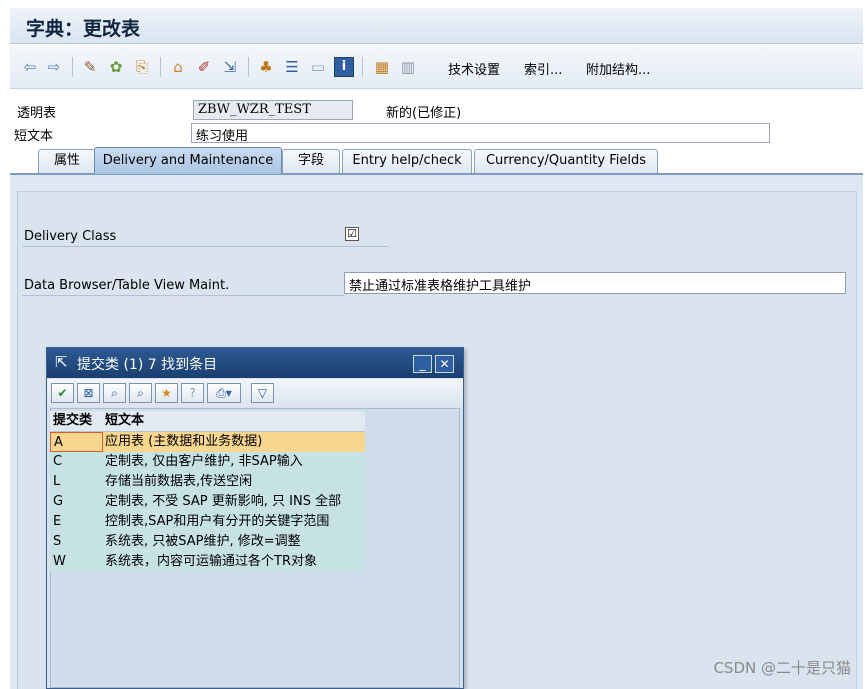  What do you see at coordinates (566, 161) in the screenshot?
I see `tab-currency-quantity-fields: Currency/Quantity Fields` at bounding box center [566, 161].